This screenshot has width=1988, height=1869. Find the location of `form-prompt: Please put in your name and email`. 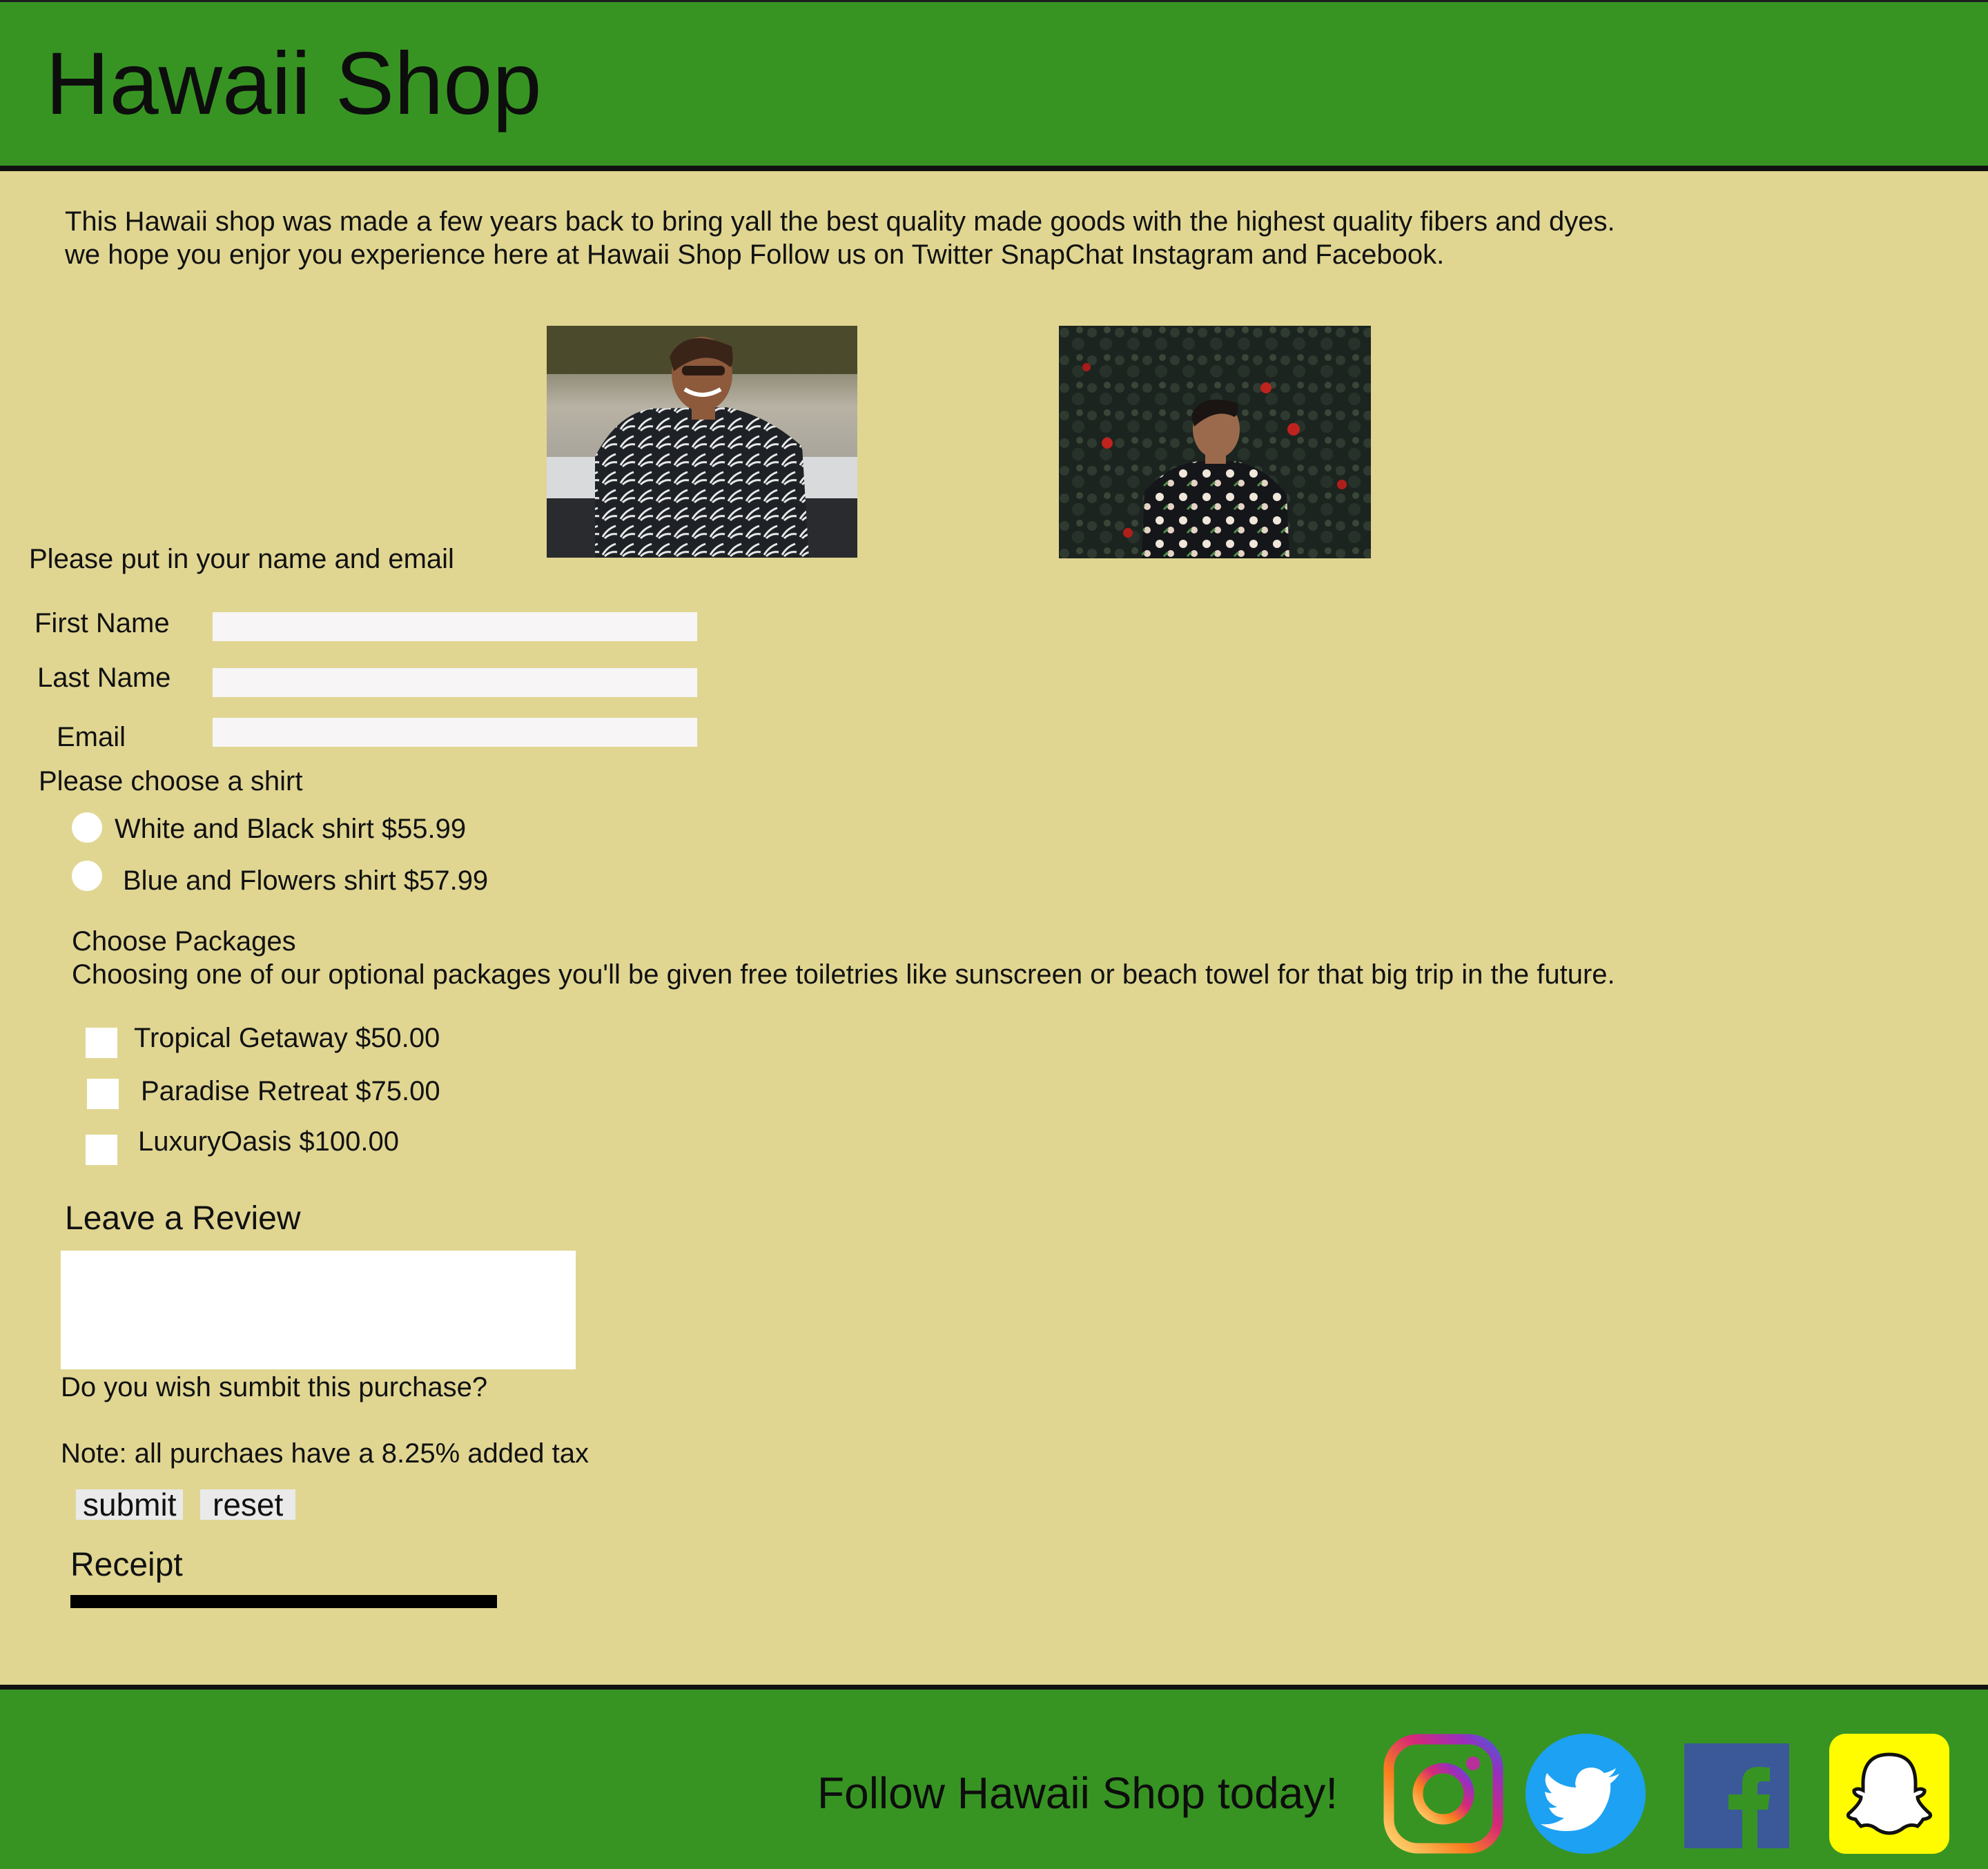

form-prompt: Please put in your name and email is located at coordinates (241, 559).